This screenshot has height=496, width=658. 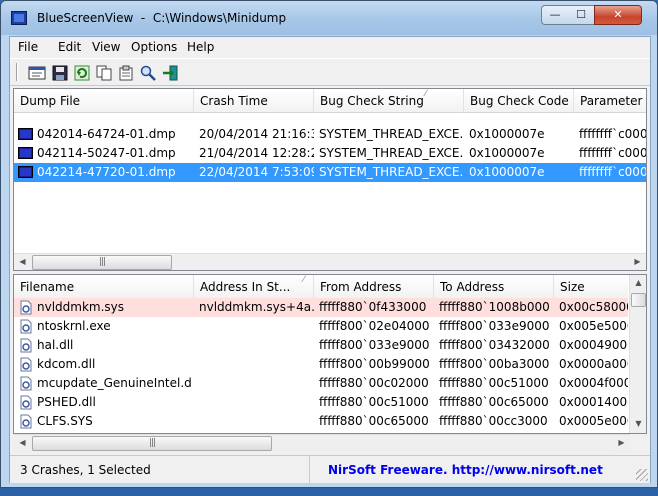 What do you see at coordinates (154, 47) in the screenshot?
I see `menu-options: Options` at bounding box center [154, 47].